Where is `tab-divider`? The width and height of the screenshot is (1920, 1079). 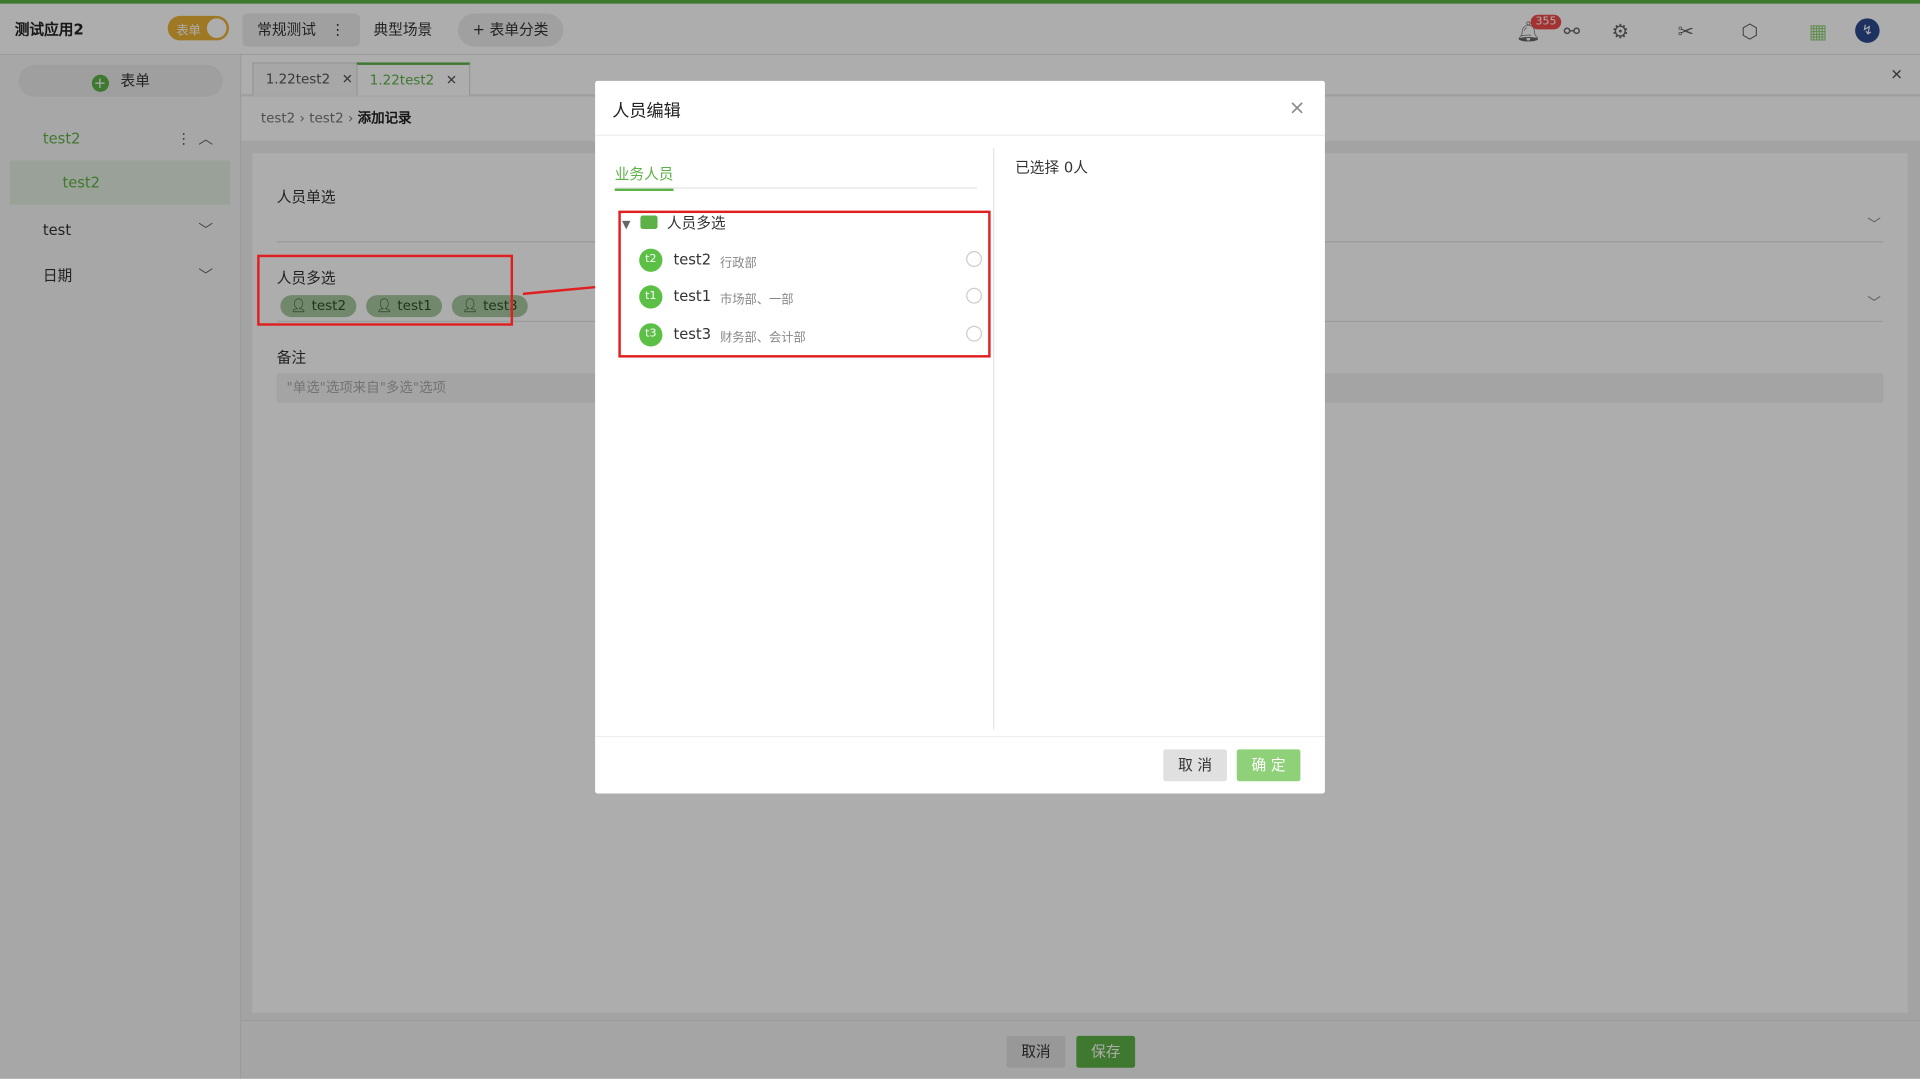 tab-divider is located at coordinates (796, 188).